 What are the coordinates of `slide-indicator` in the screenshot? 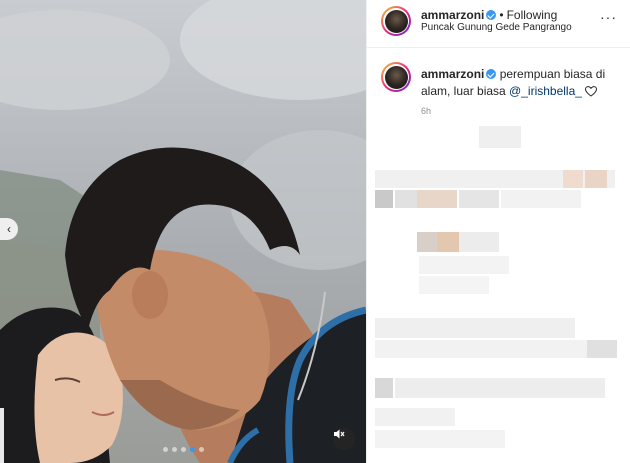 It's located at (183, 449).